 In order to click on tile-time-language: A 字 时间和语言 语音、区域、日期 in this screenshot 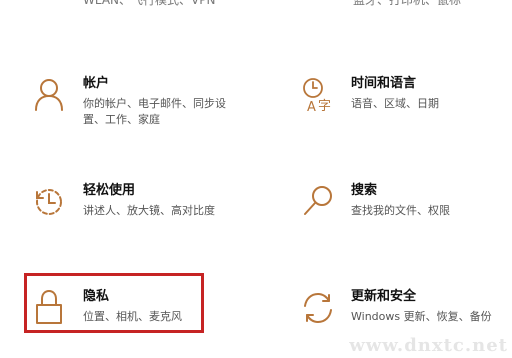, I will do `click(401, 108)`.